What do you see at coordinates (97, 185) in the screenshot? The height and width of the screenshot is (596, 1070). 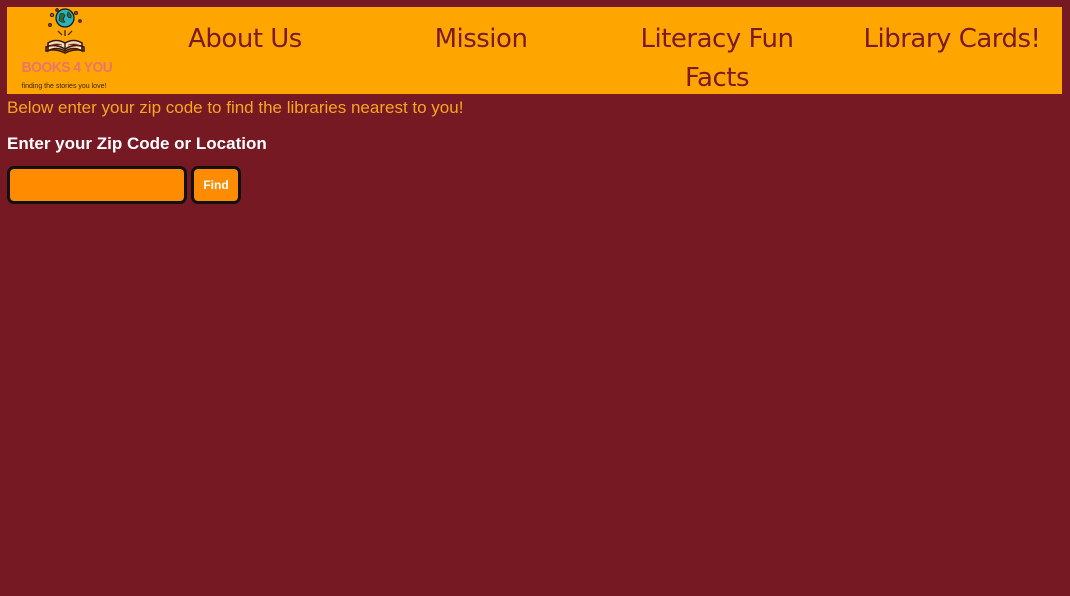 I see `zip-code-input` at bounding box center [97, 185].